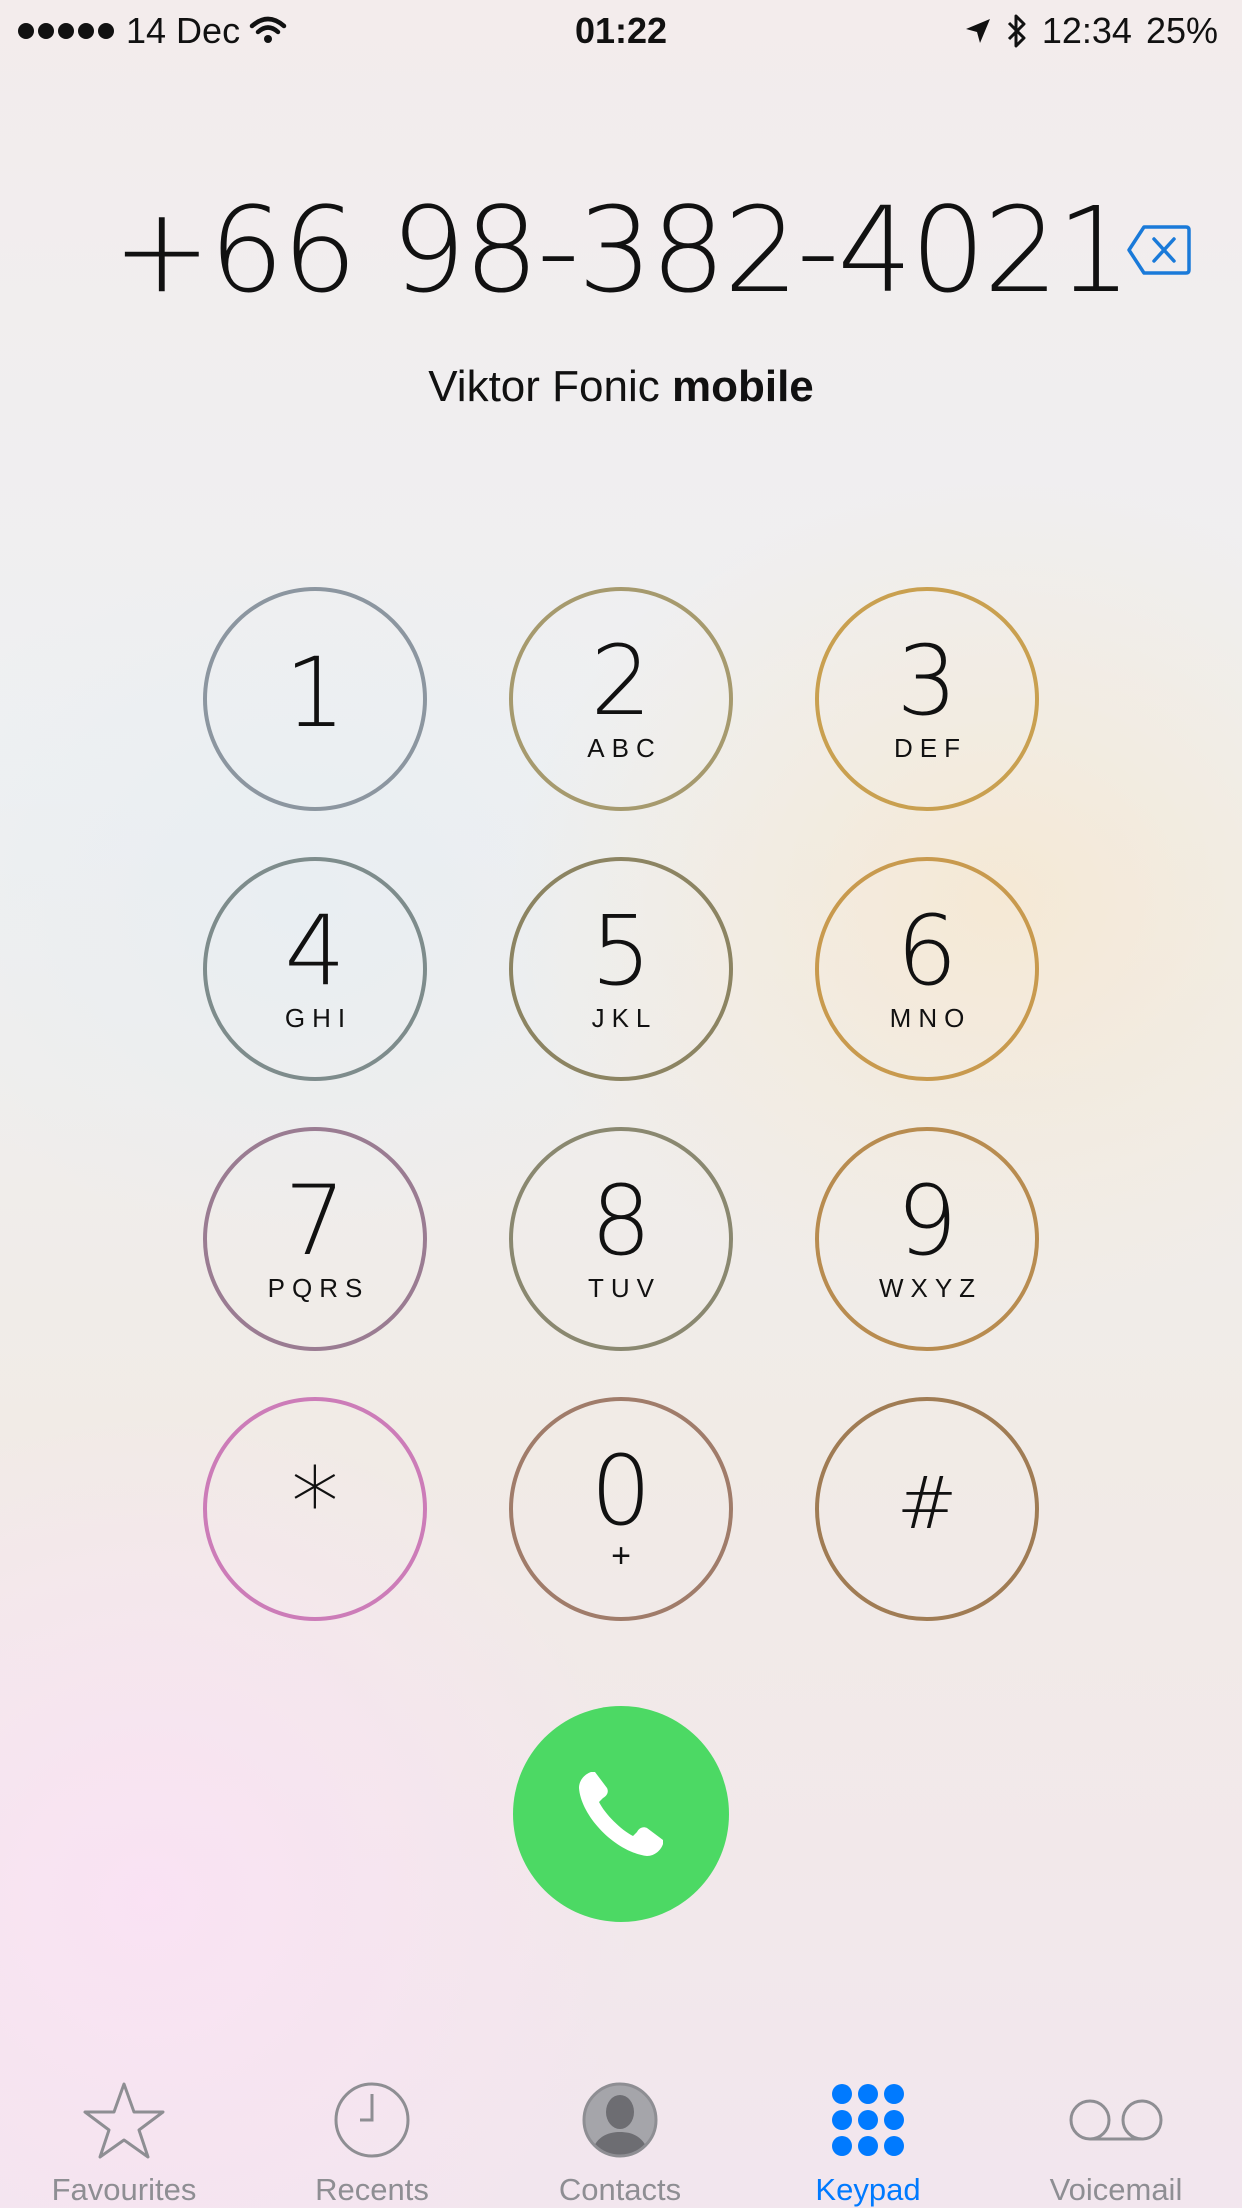 The height and width of the screenshot is (2208, 1242). I want to click on key-digit: 0, so click(621, 1491).